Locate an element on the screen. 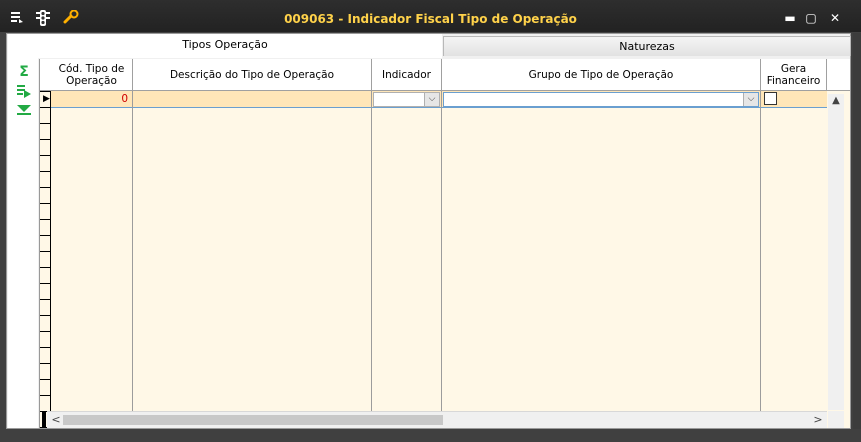 The height and width of the screenshot is (442, 861). header-gera-financeiro: Gera Financeiro is located at coordinates (794, 75).